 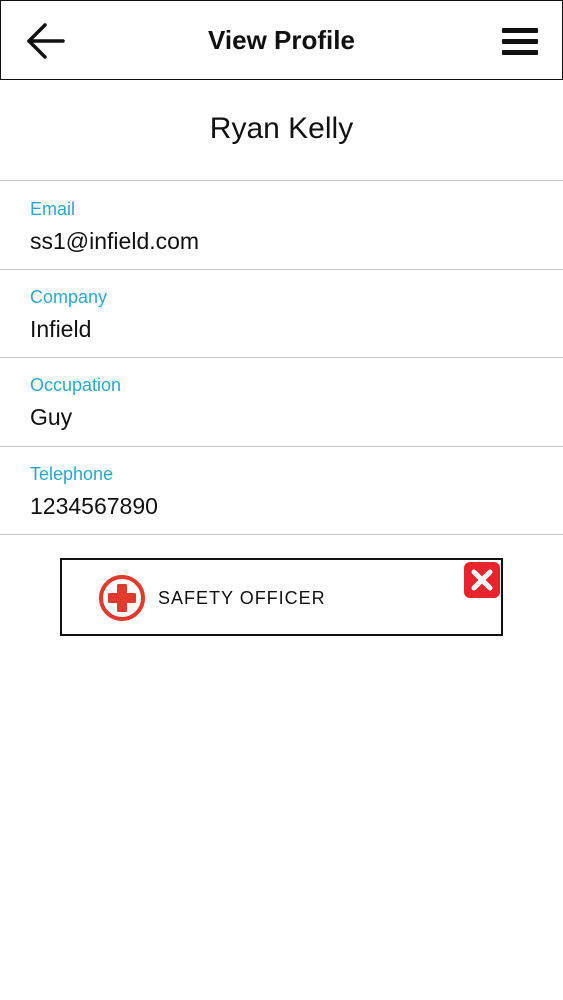 I want to click on role-label: SAFETY OFFICER, so click(x=242, y=598).